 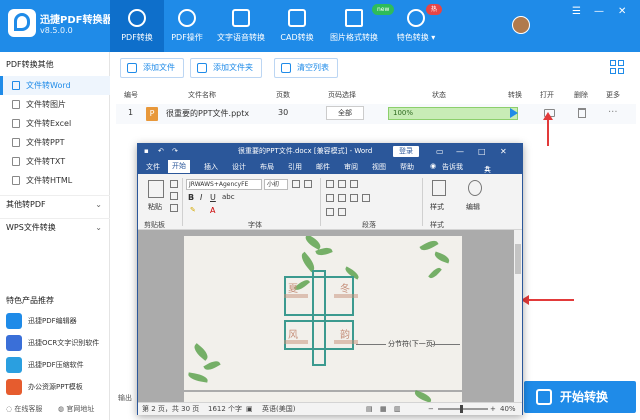 What do you see at coordinates (212, 210) in the screenshot?
I see `font-color-icon: A` at bounding box center [212, 210].